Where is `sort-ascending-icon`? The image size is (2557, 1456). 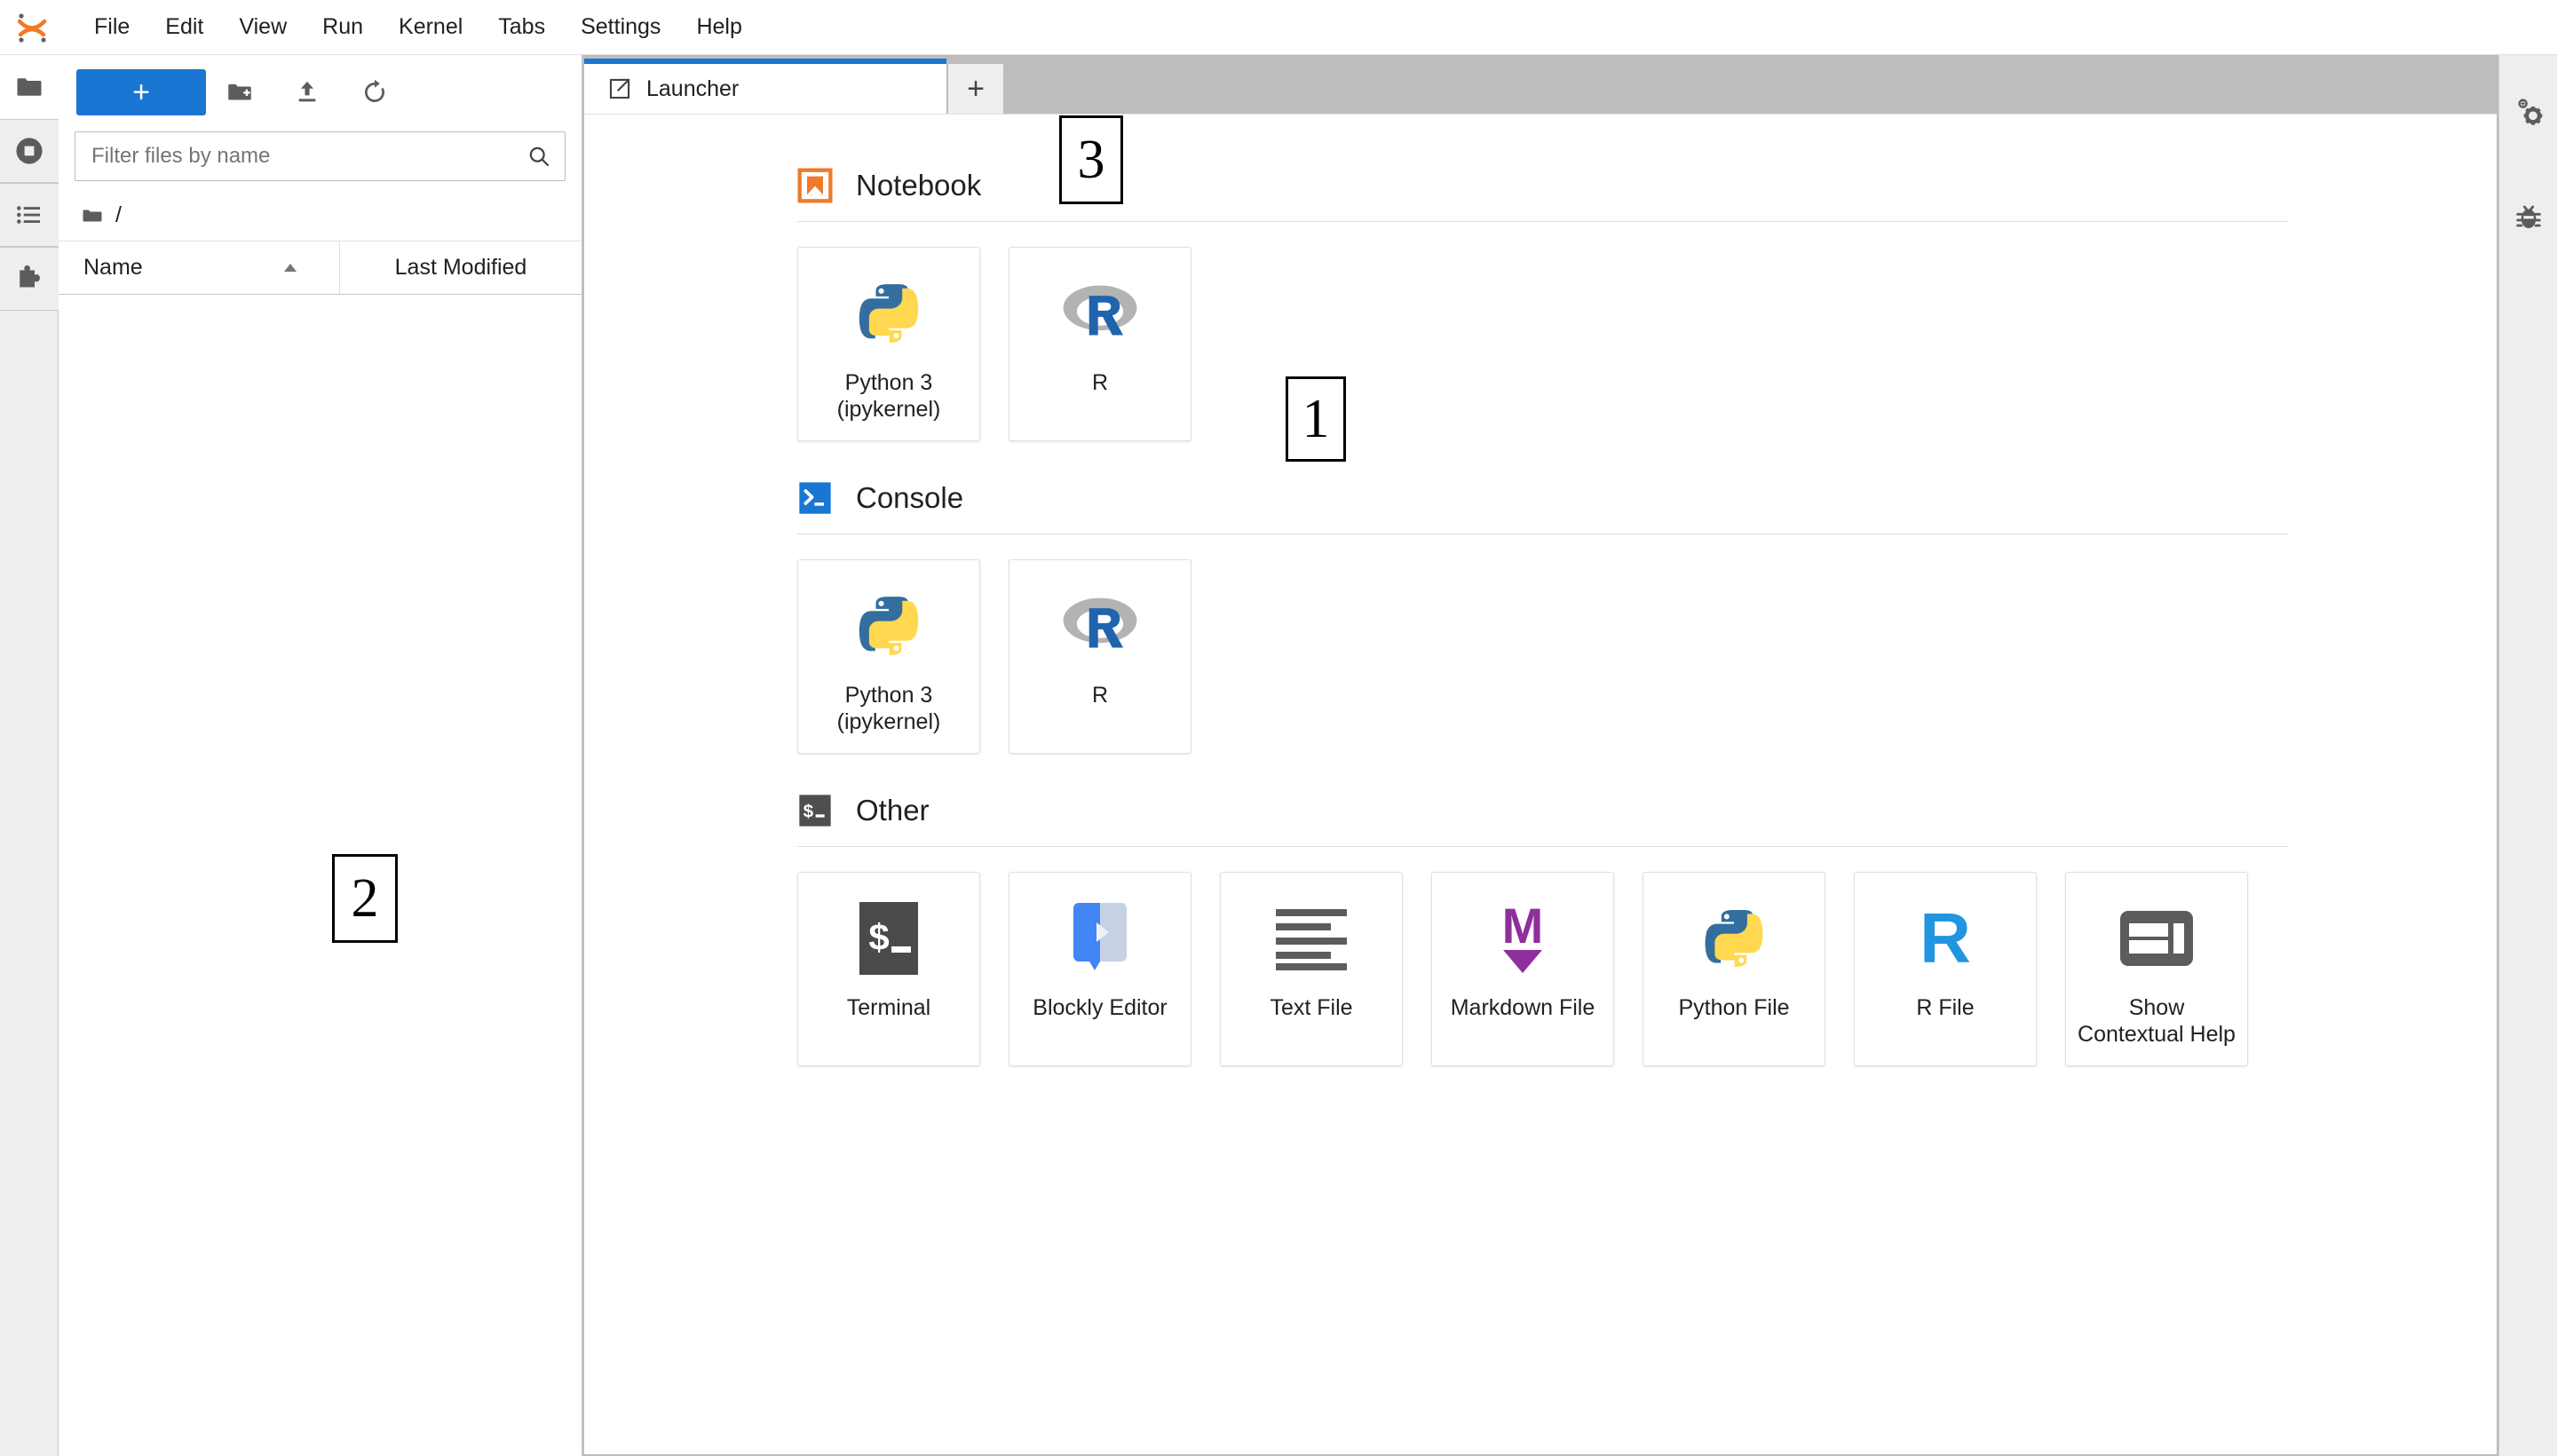
sort-ascending-icon is located at coordinates (290, 267).